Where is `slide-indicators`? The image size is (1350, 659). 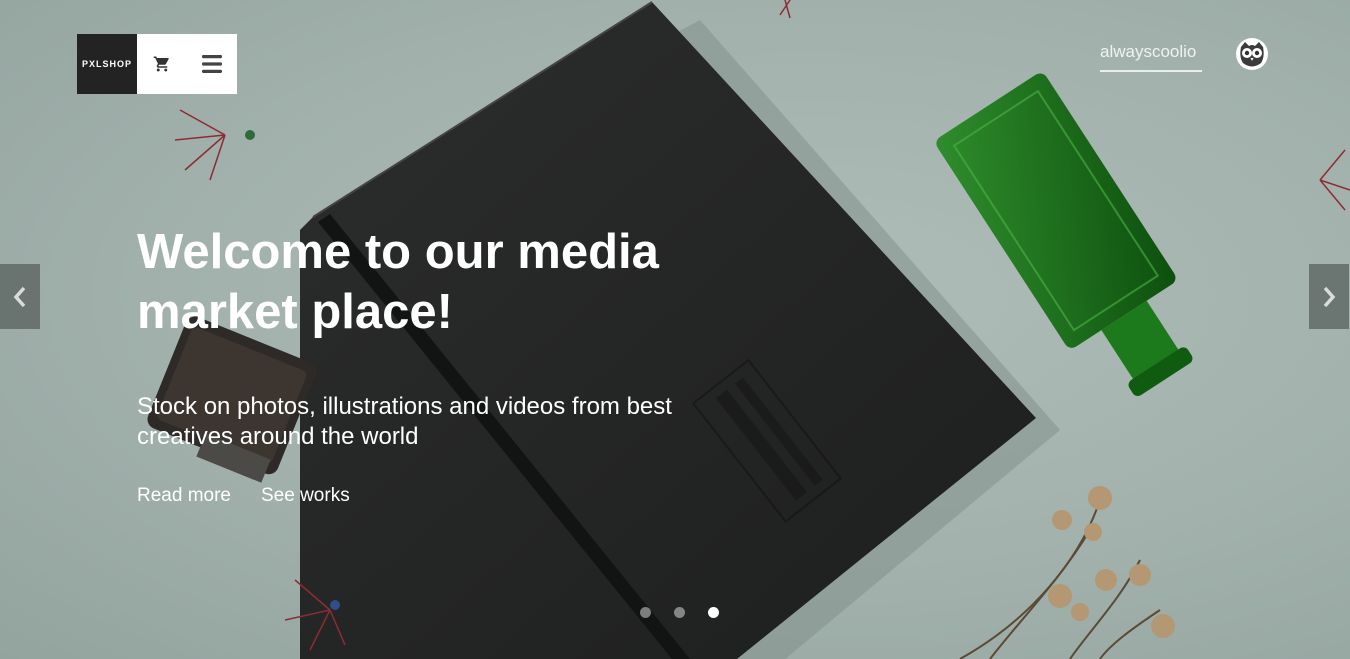 slide-indicators is located at coordinates (679, 612).